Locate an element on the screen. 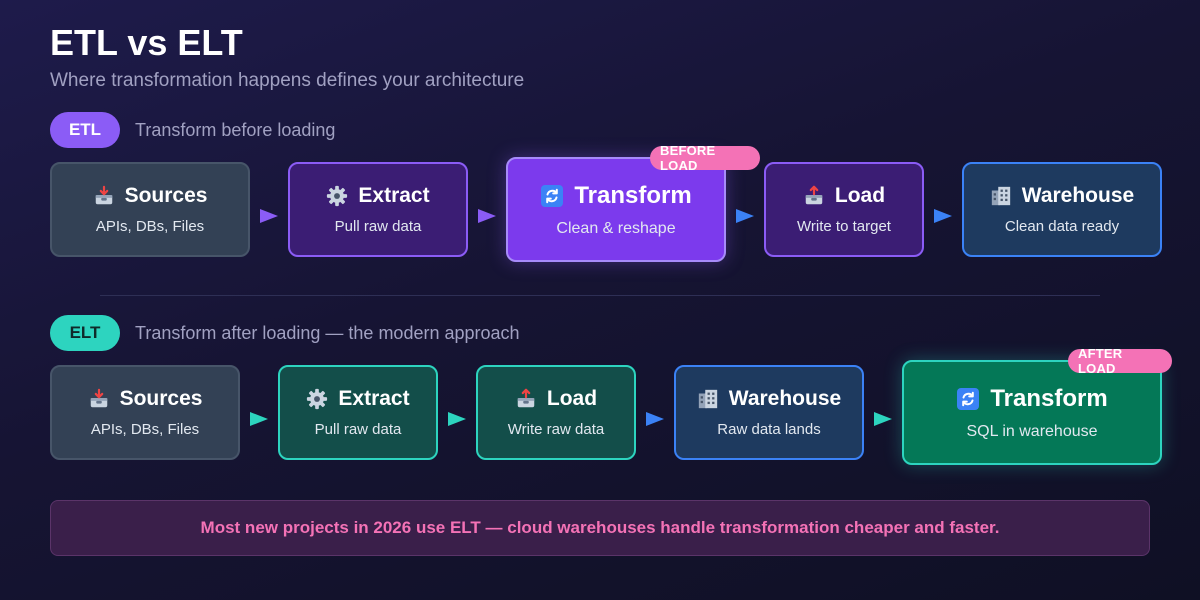 This screenshot has height=600, width=1200. etl-step-sources: Sources APIs, DBs, Files is located at coordinates (150, 209).